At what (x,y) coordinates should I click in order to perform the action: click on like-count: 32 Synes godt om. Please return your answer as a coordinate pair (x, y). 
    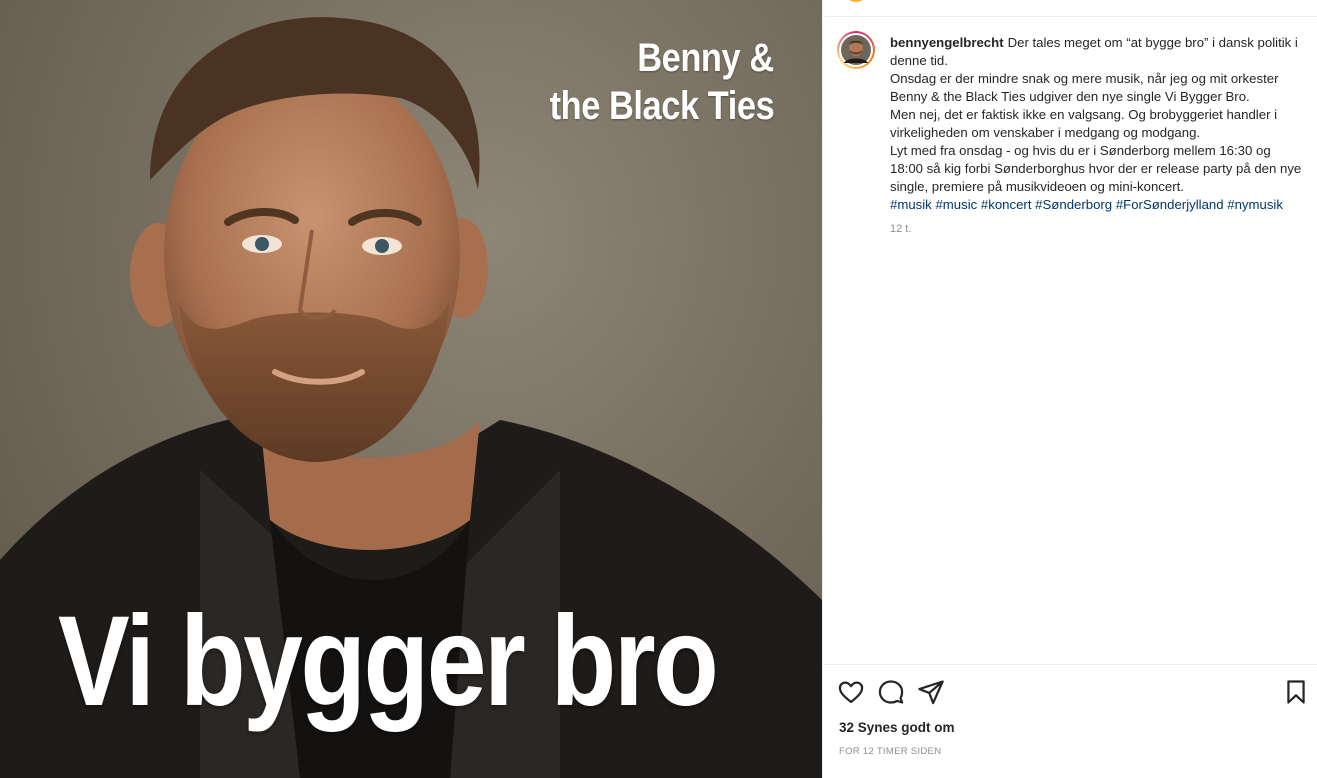
    Looking at the image, I should click on (897, 727).